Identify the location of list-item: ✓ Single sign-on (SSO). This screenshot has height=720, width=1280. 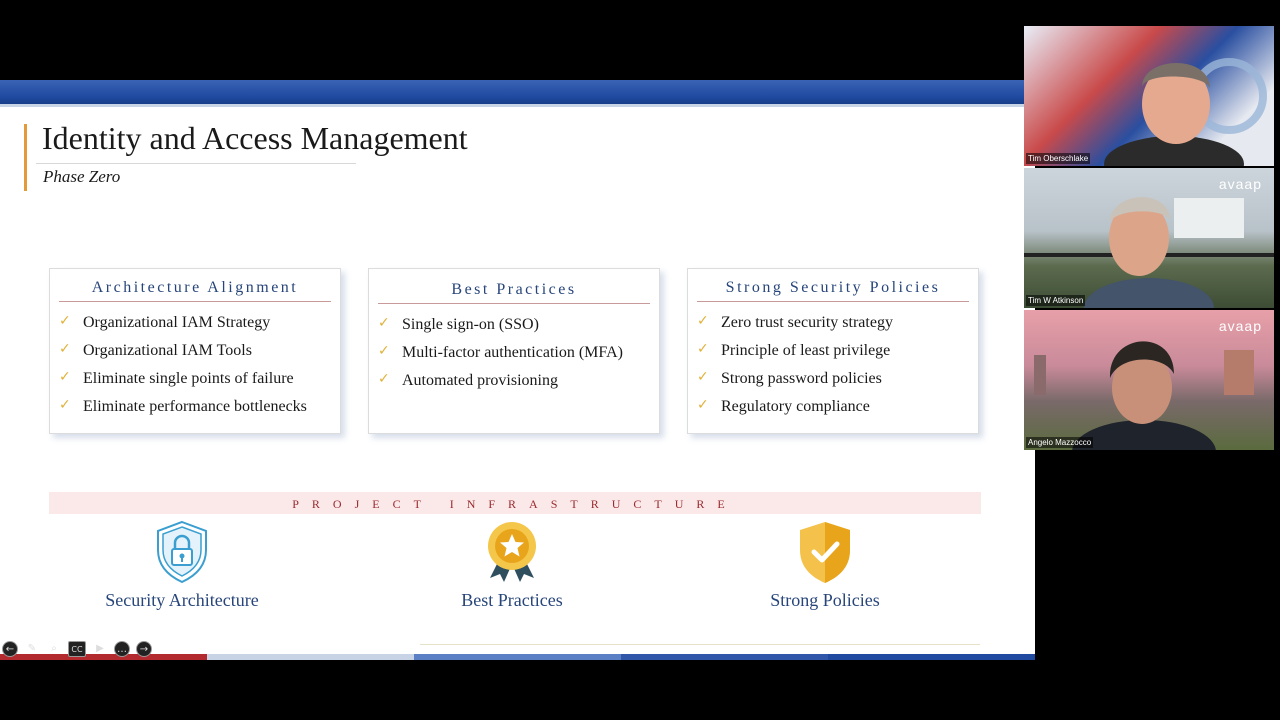
(518, 324).